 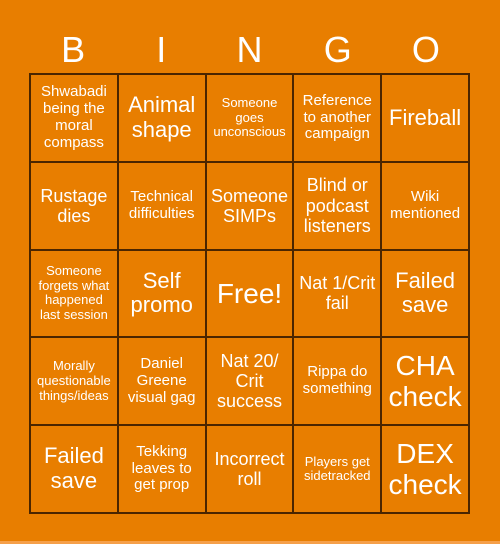 I want to click on bingo-cell: Rippa do something, so click(x=337, y=381).